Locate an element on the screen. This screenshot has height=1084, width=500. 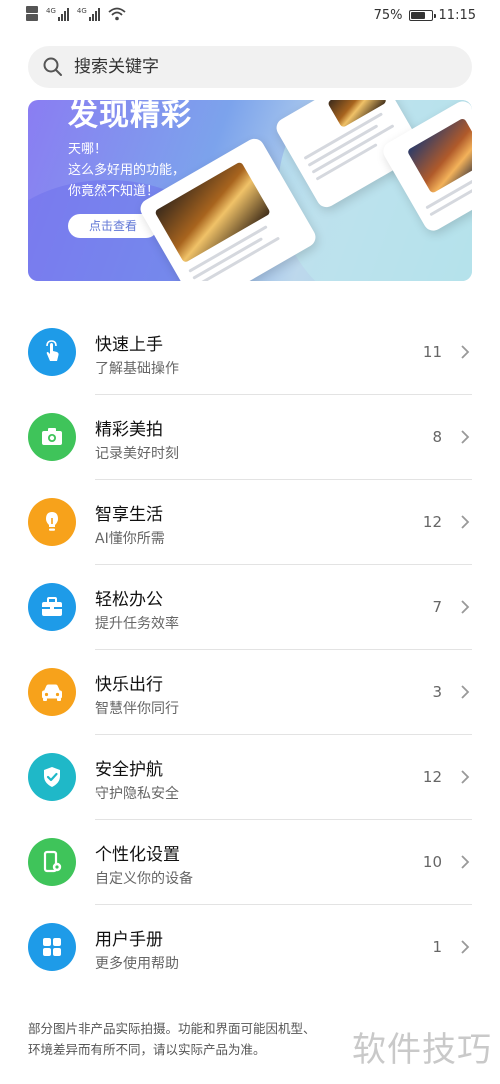
grid-icon is located at coordinates (52, 947).